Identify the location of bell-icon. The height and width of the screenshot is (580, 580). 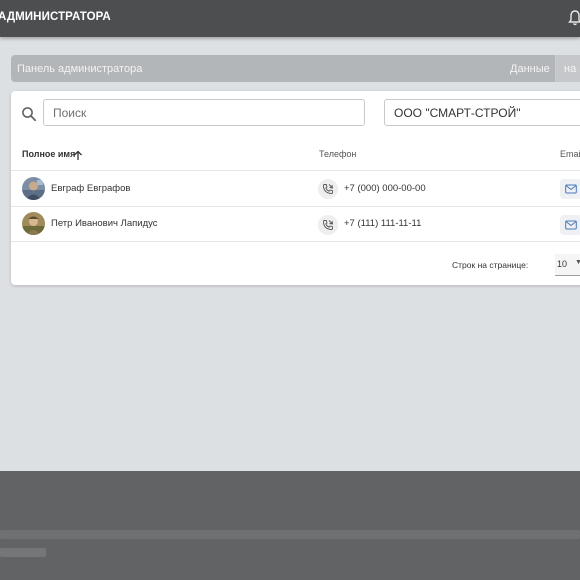
(574, 18).